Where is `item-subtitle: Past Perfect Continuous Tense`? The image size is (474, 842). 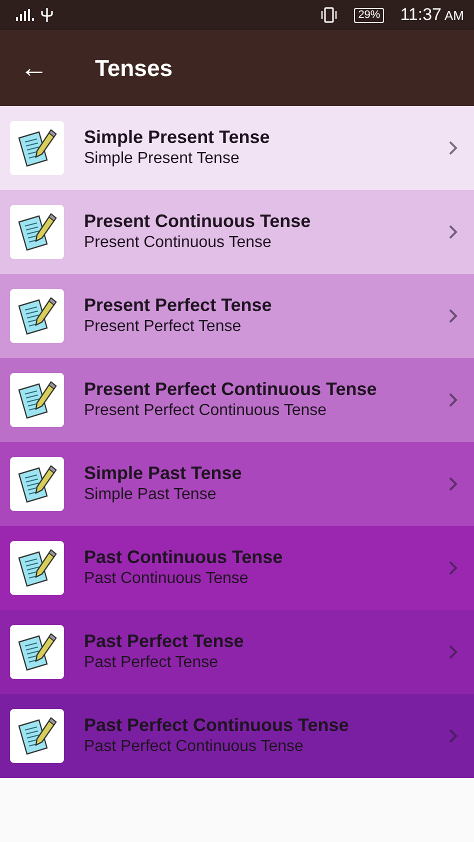 item-subtitle: Past Perfect Continuous Tense is located at coordinates (194, 746).